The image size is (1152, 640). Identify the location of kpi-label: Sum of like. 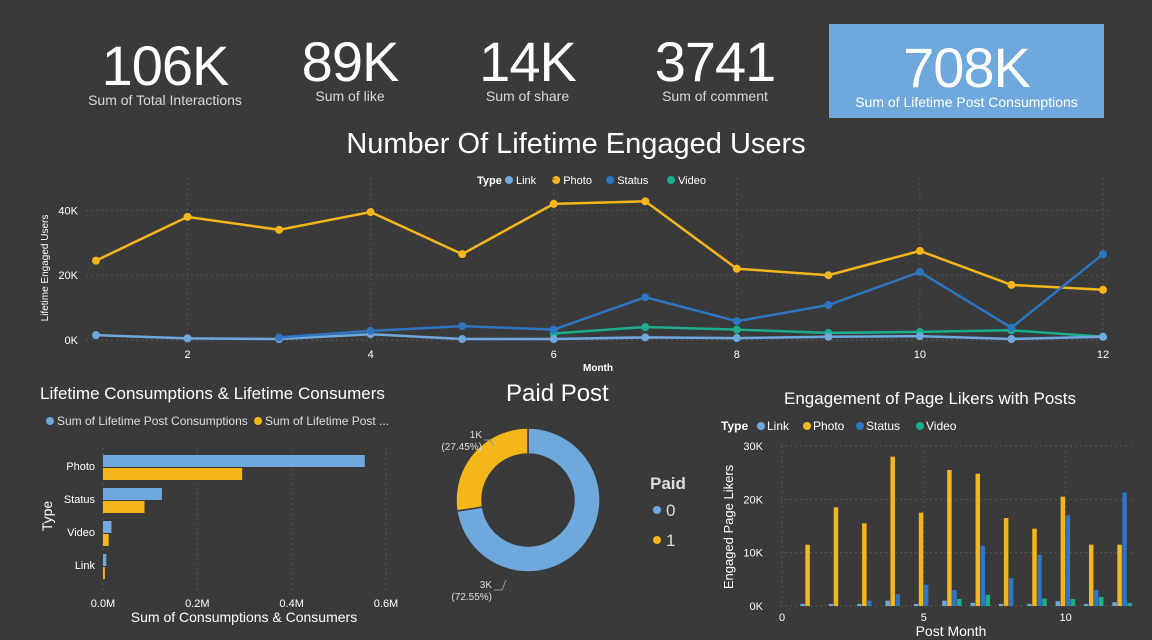
(350, 96).